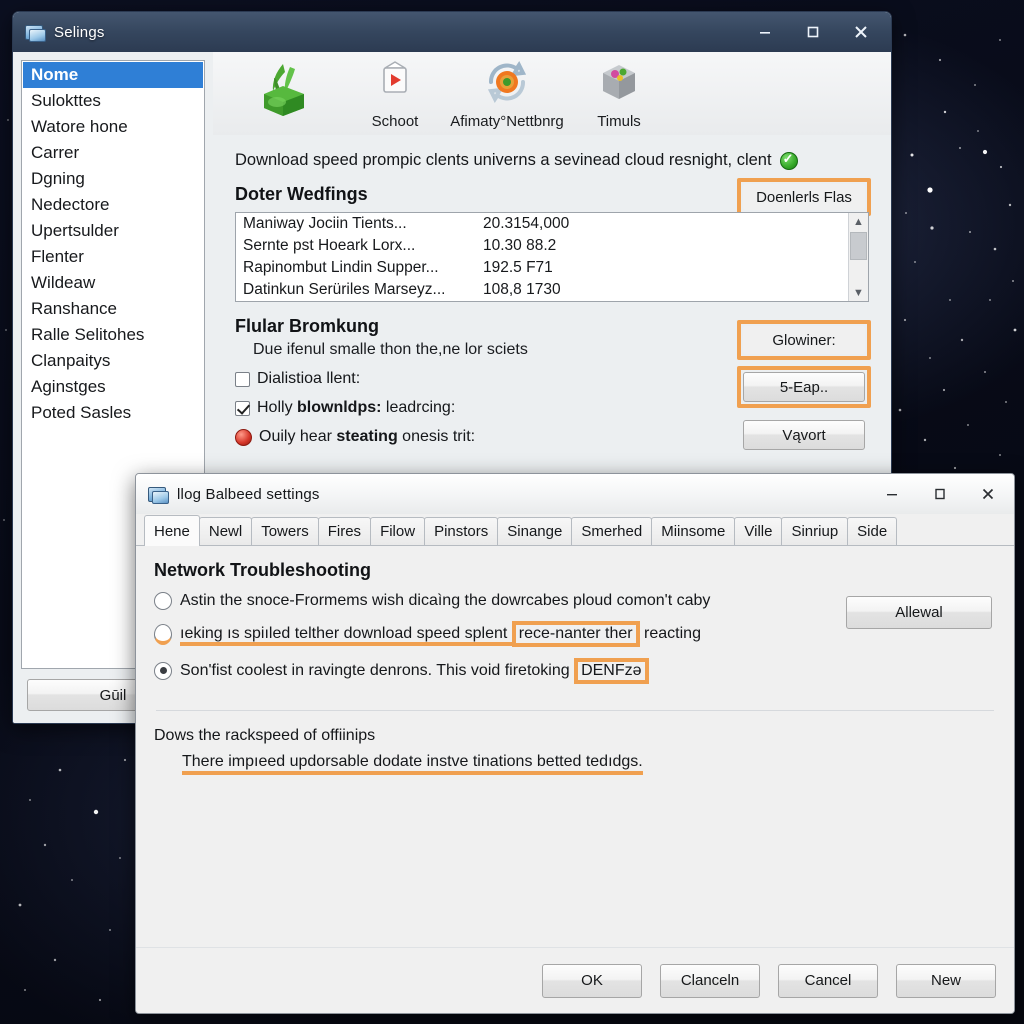  What do you see at coordinates (535, 531) in the screenshot?
I see `tab-sinange: Sinange` at bounding box center [535, 531].